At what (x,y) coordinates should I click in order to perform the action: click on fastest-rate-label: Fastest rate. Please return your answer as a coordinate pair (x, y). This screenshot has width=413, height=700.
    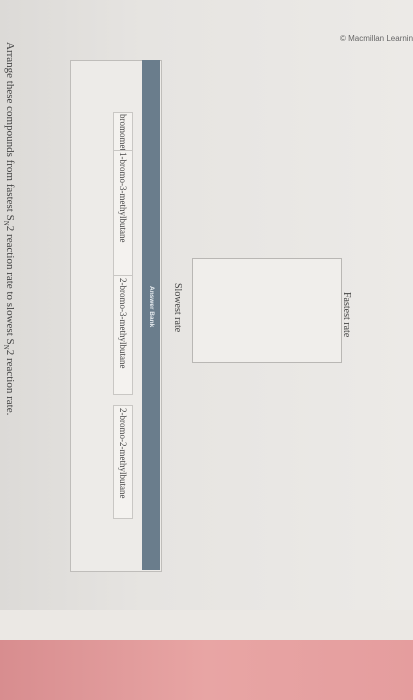
    Looking at the image, I should click on (346, 315).